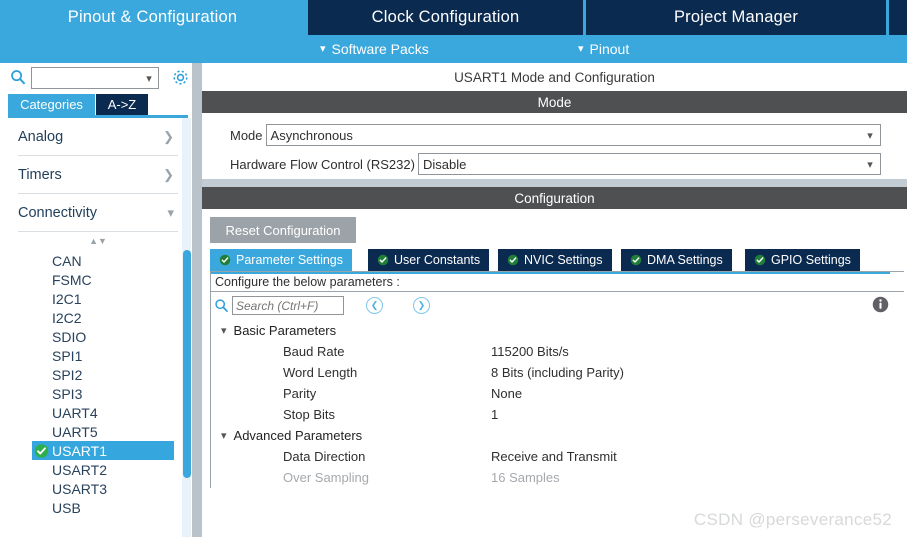 The width and height of the screenshot is (907, 537). I want to click on mode-section-header: Mode, so click(554, 102).